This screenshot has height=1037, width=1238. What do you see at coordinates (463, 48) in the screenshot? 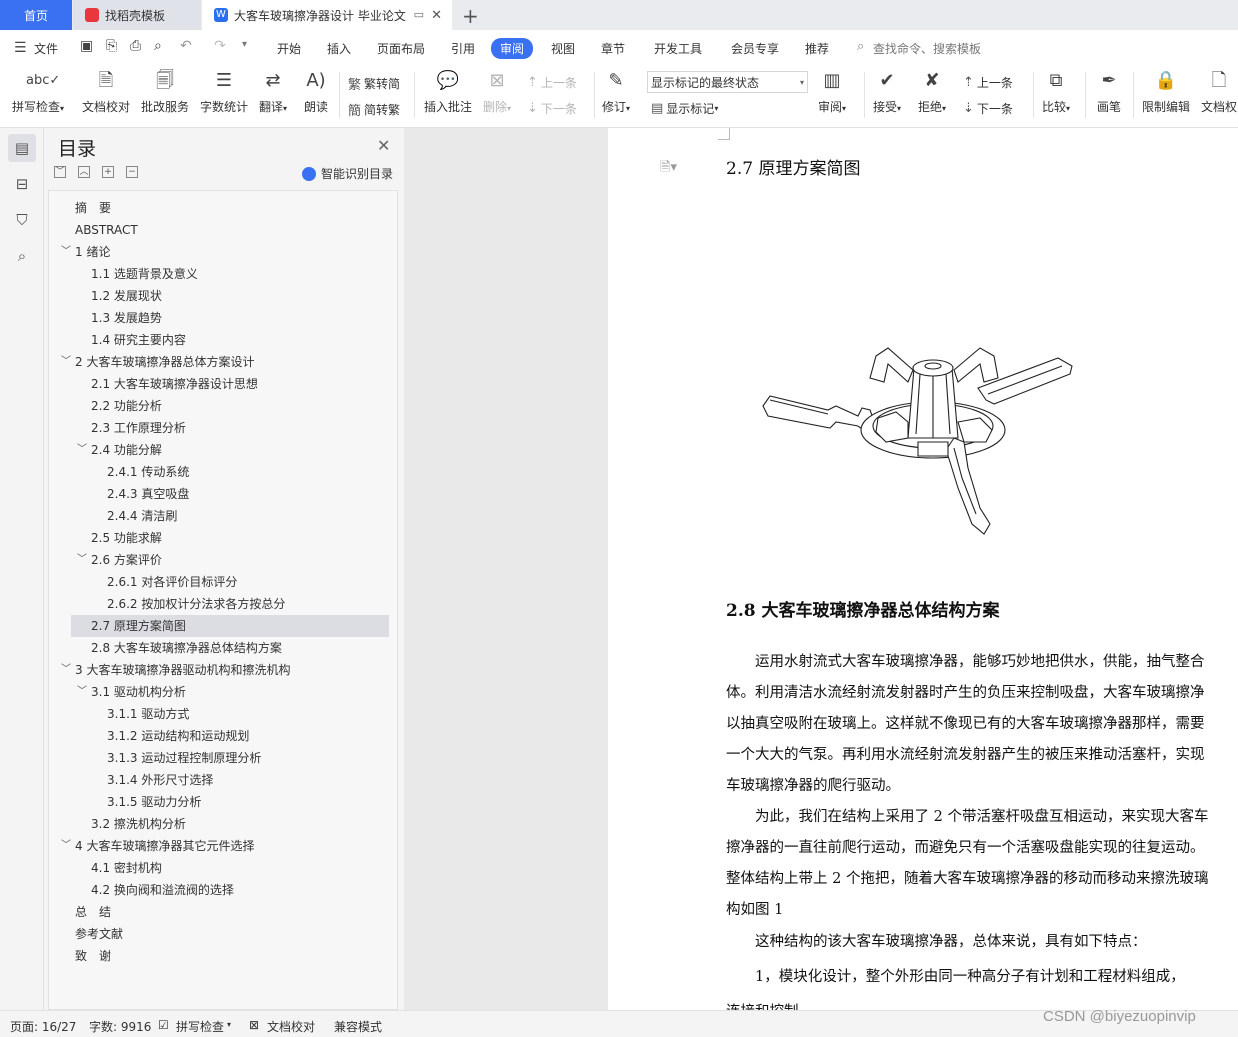
I see `menu-references: 引用` at bounding box center [463, 48].